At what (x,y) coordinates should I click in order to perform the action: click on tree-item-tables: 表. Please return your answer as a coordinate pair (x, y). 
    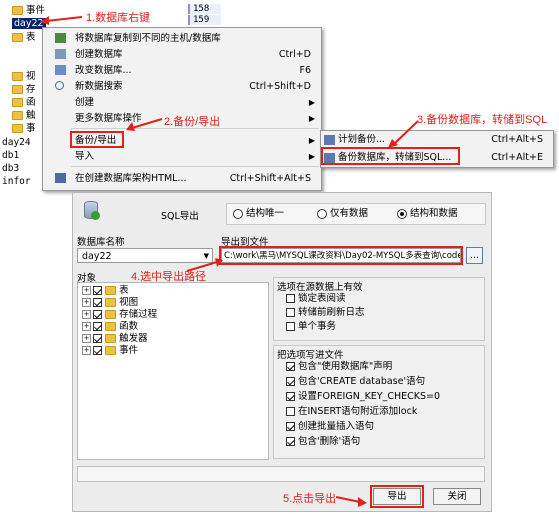
    Looking at the image, I should click on (24, 37).